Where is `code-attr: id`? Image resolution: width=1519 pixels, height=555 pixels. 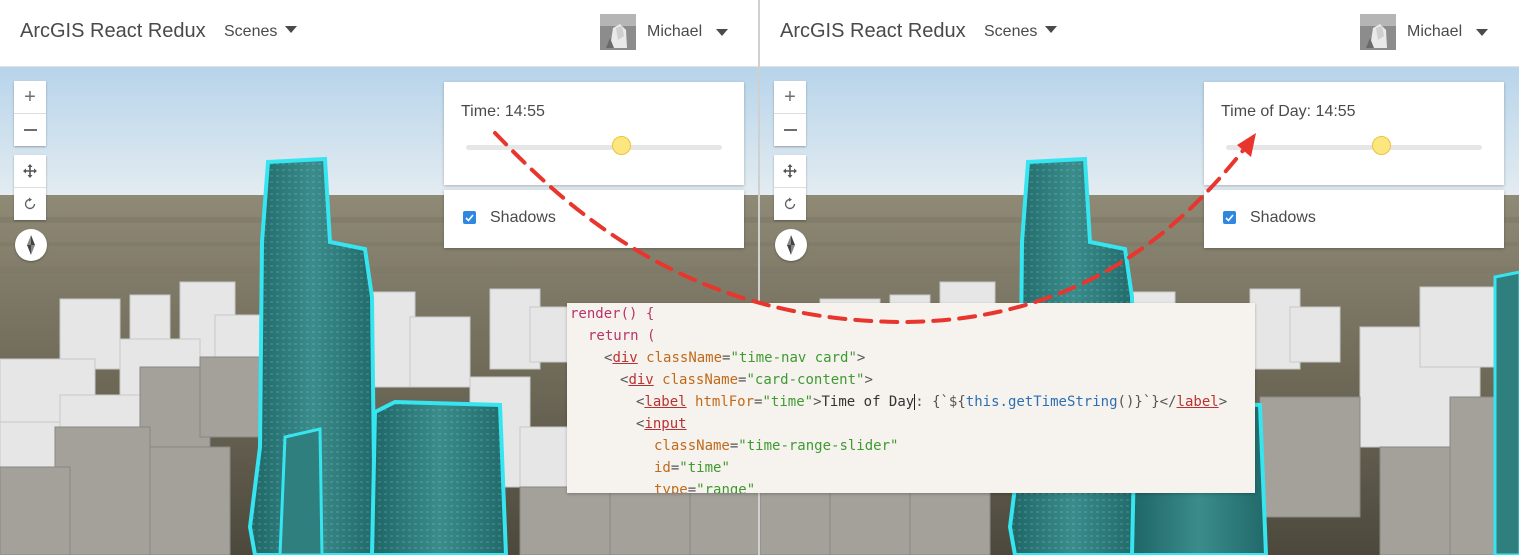 code-attr: id is located at coordinates (662, 468).